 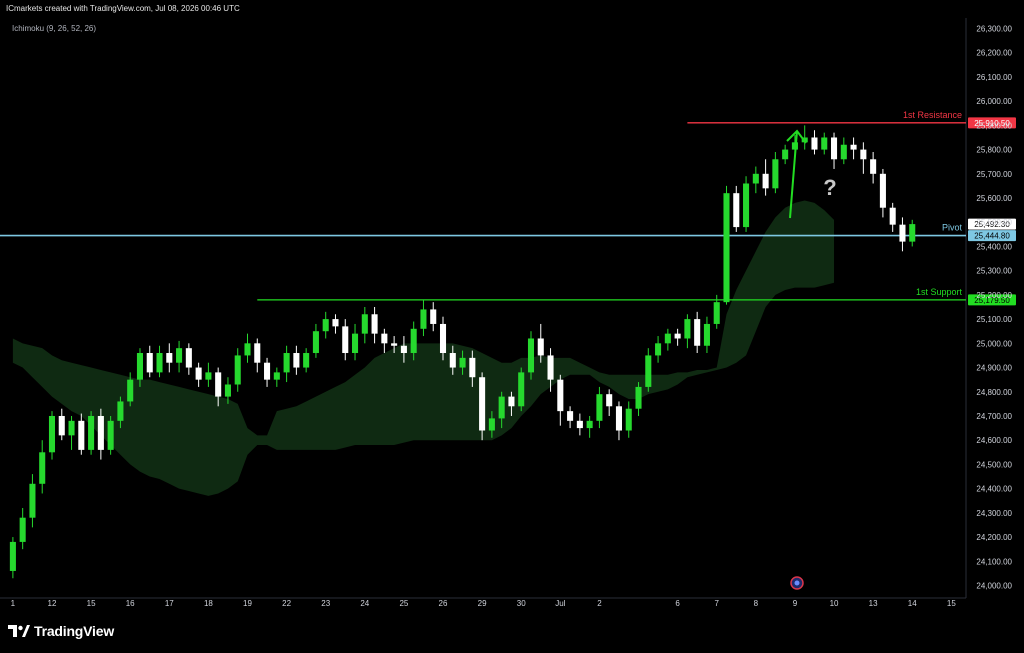 I want to click on time-tick-label: 9, so click(x=795, y=603).